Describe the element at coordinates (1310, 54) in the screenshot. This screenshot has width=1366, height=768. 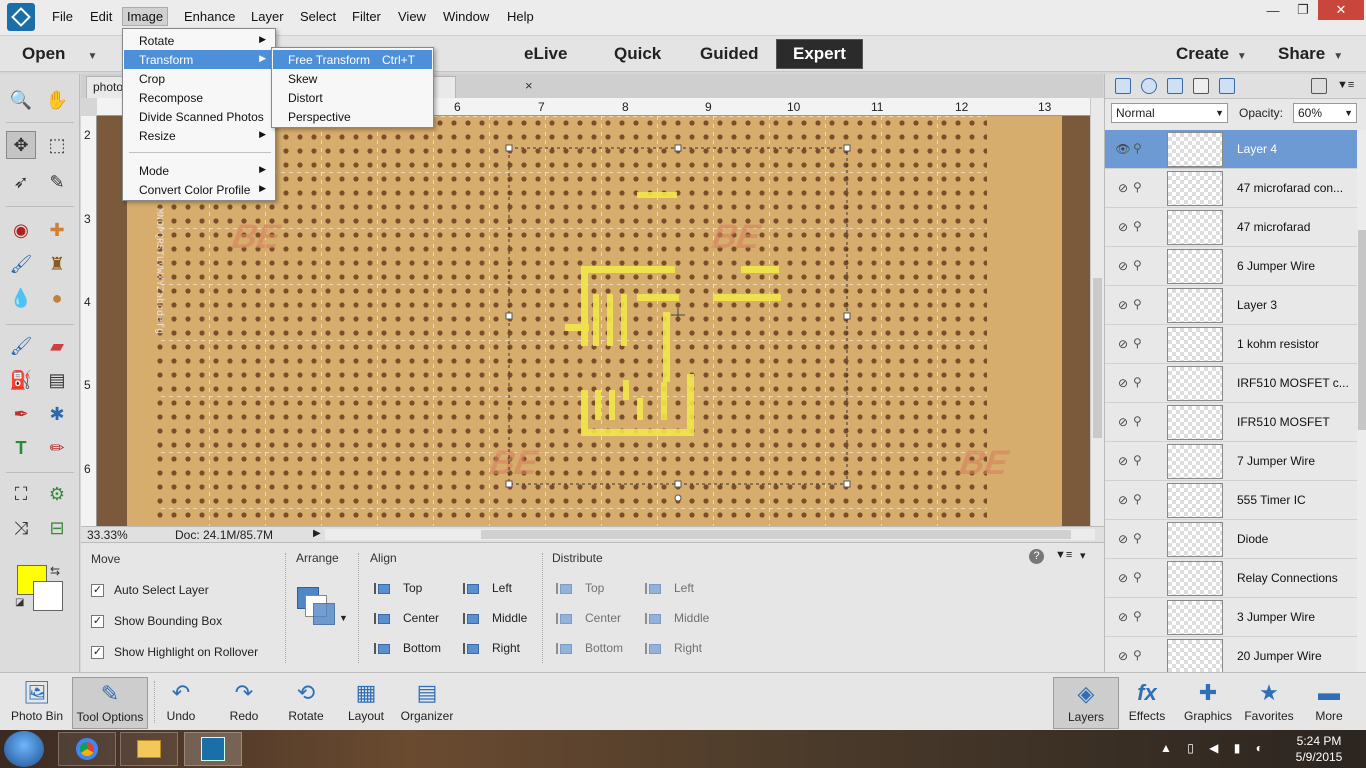
I see `share-button: Share ▼` at that location.